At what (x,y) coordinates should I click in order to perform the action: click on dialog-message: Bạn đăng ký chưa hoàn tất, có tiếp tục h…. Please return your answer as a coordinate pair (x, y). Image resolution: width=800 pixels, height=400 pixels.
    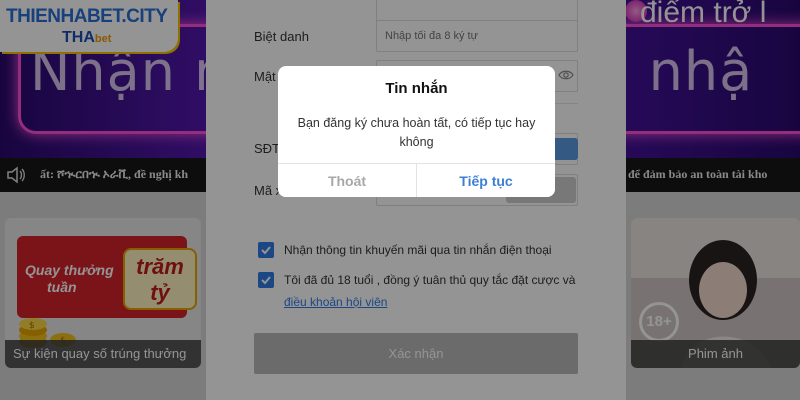
    Looking at the image, I should click on (416, 132).